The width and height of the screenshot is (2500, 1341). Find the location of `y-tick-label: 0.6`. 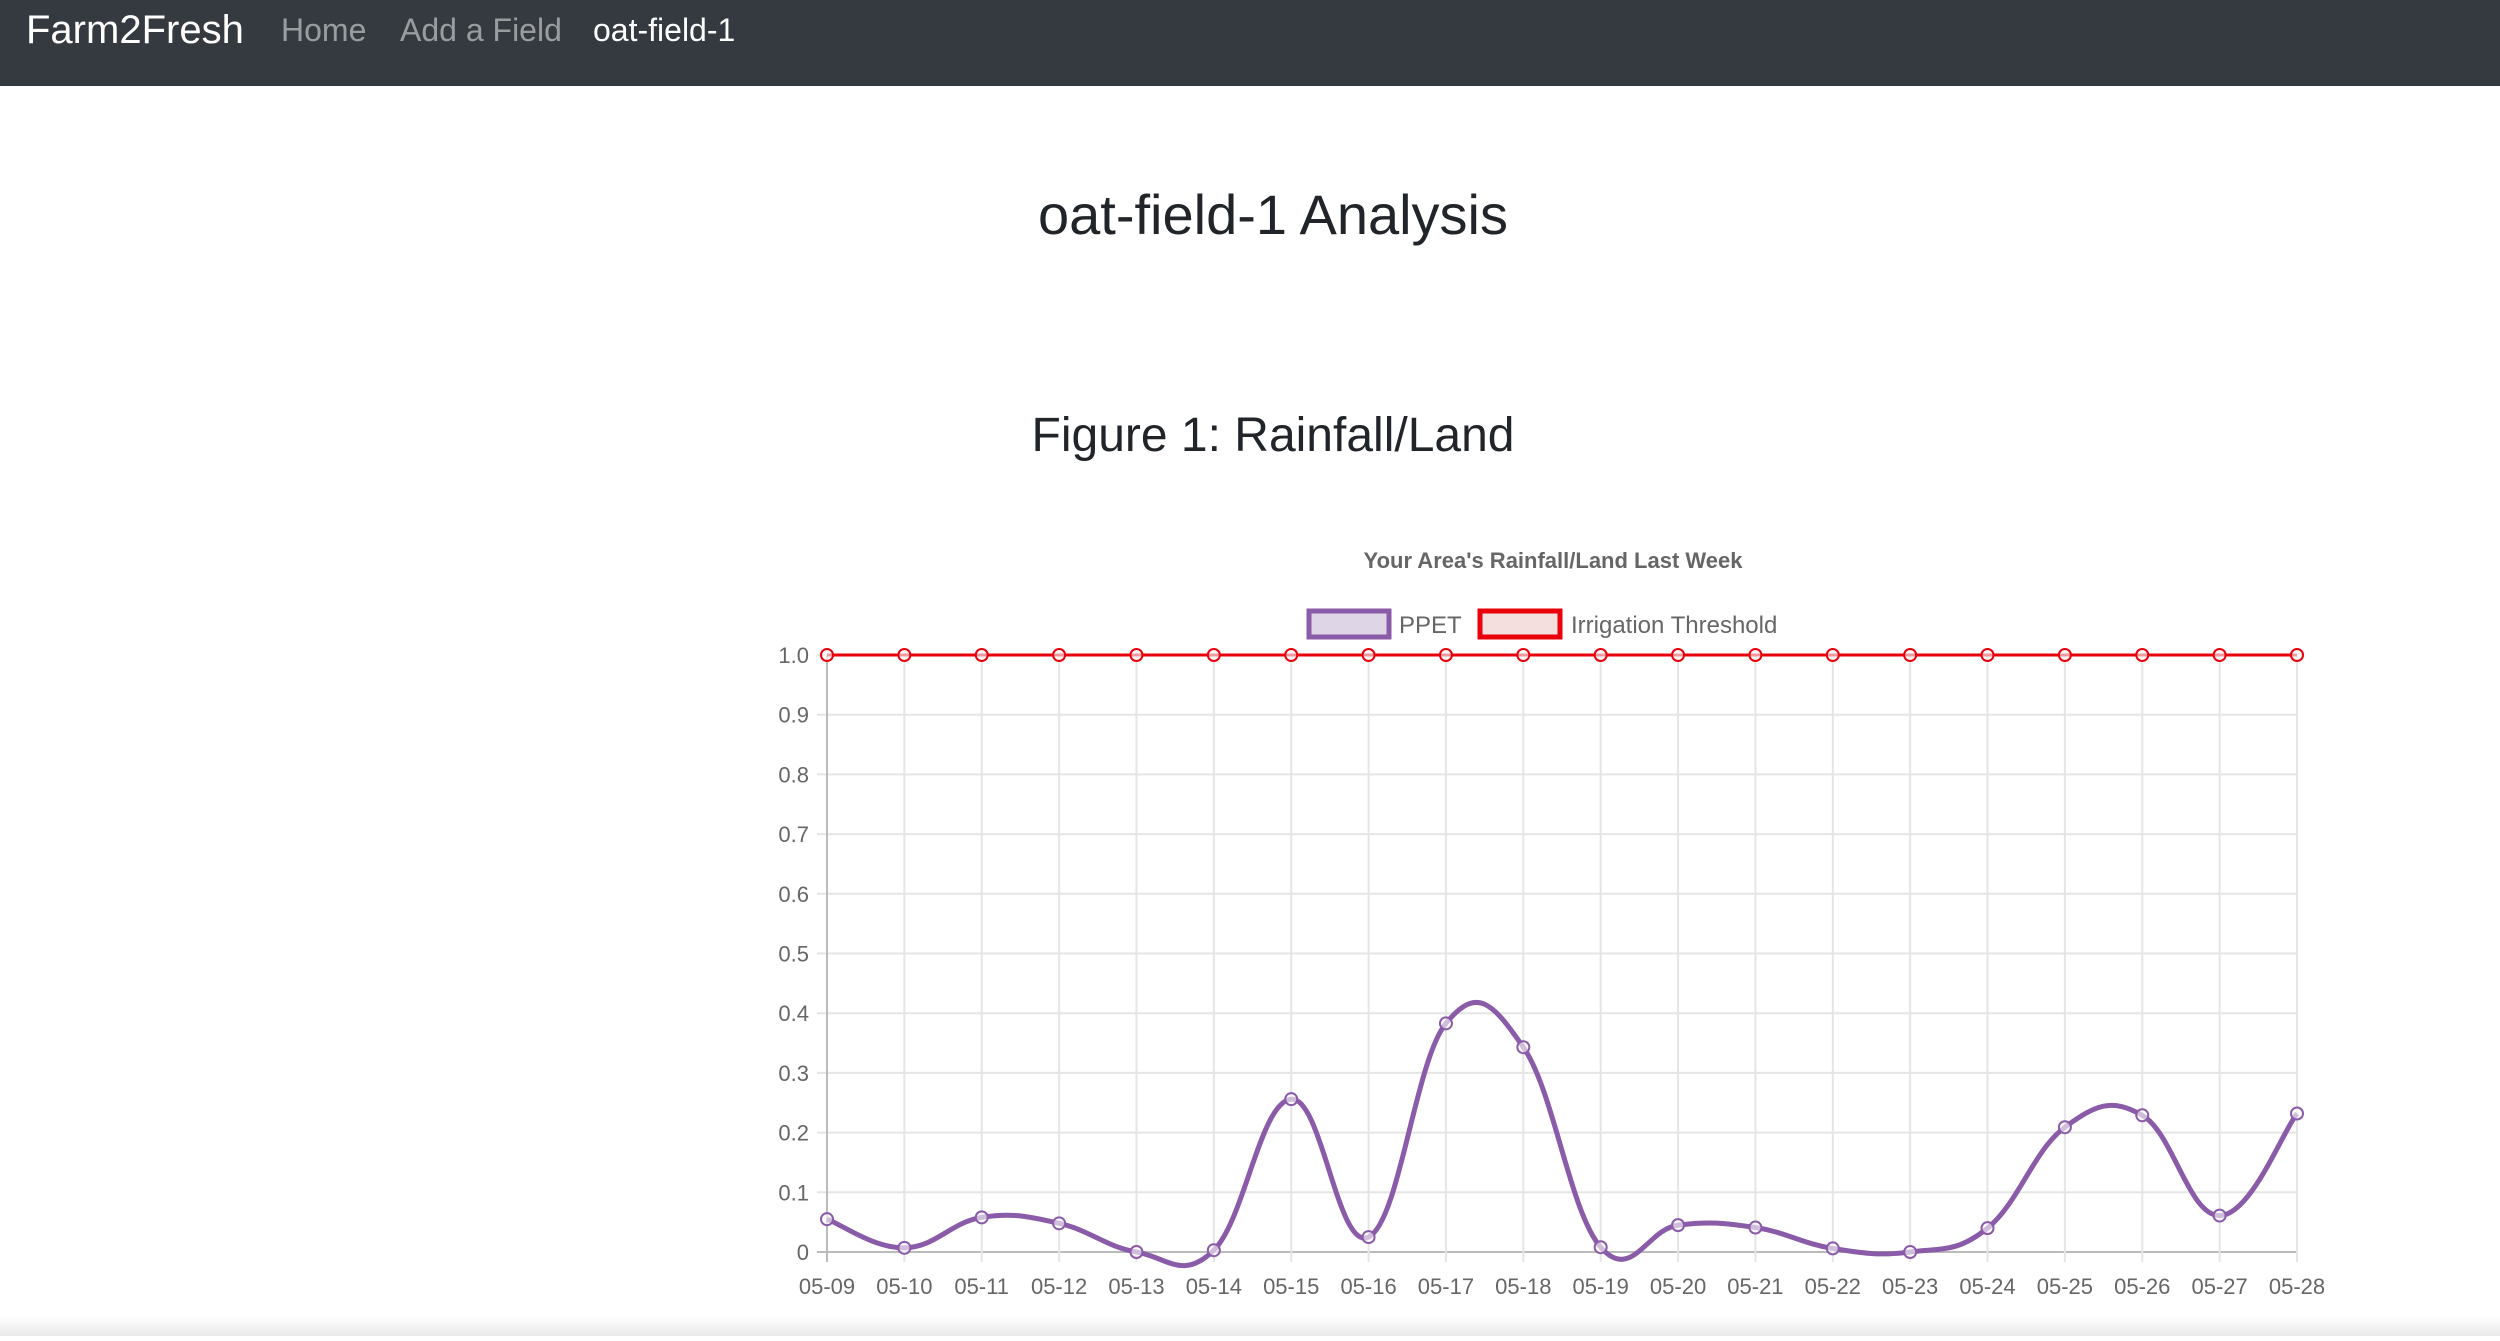

y-tick-label: 0.6 is located at coordinates (793, 894).